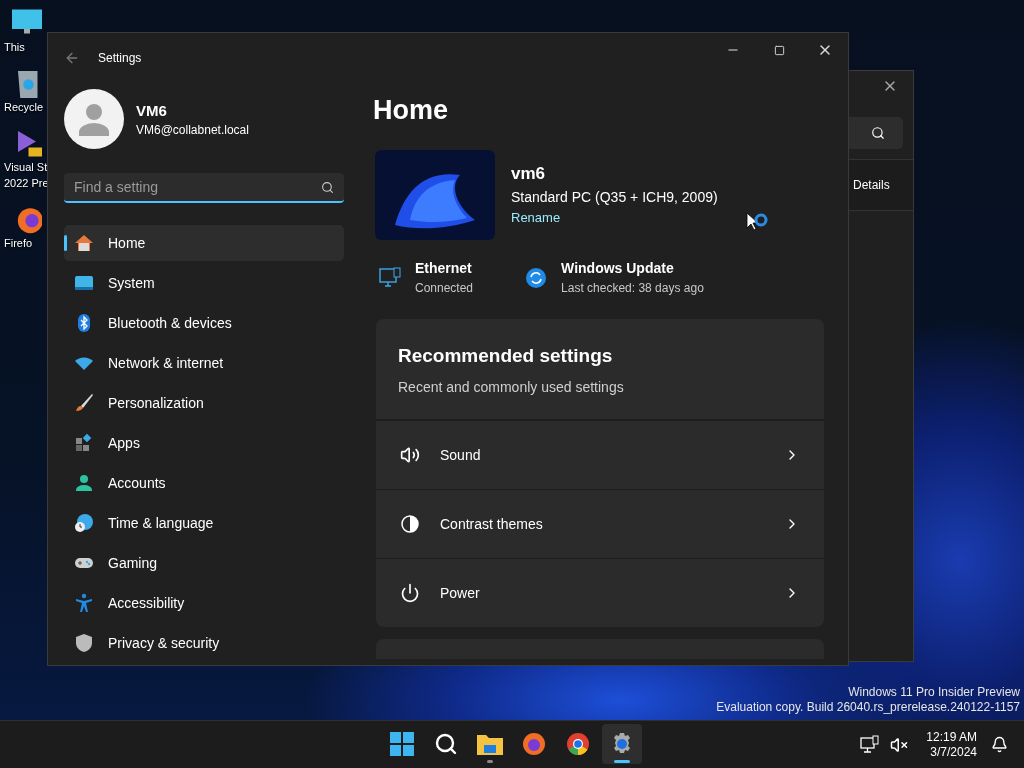  What do you see at coordinates (506, 356) in the screenshot?
I see `card-title: Recommended settings` at bounding box center [506, 356].